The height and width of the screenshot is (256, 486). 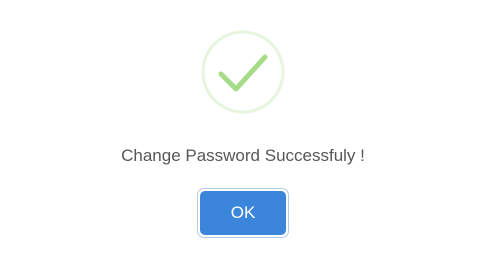 I want to click on ok-button-label: OK, so click(x=243, y=213).